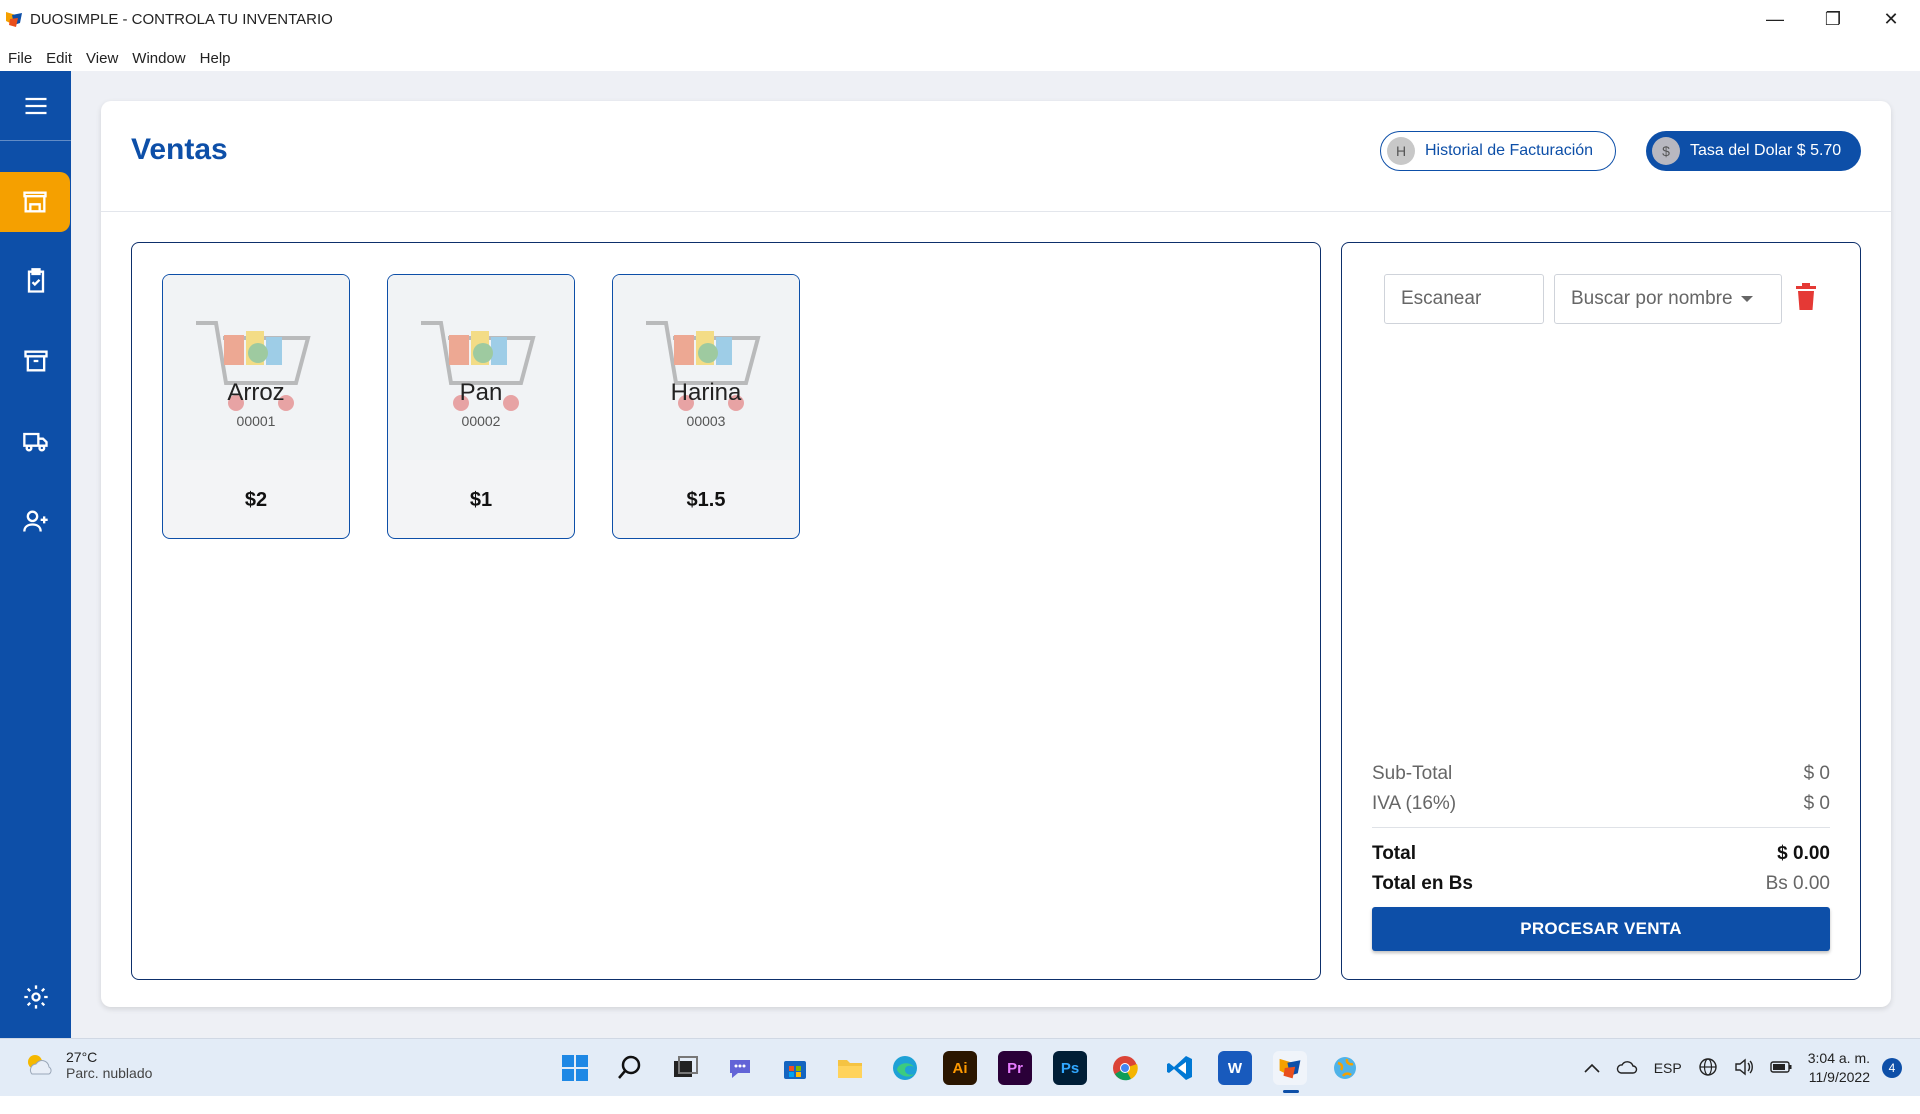  What do you see at coordinates (14, 19) in the screenshot?
I see `duosimple-logo-icon` at bounding box center [14, 19].